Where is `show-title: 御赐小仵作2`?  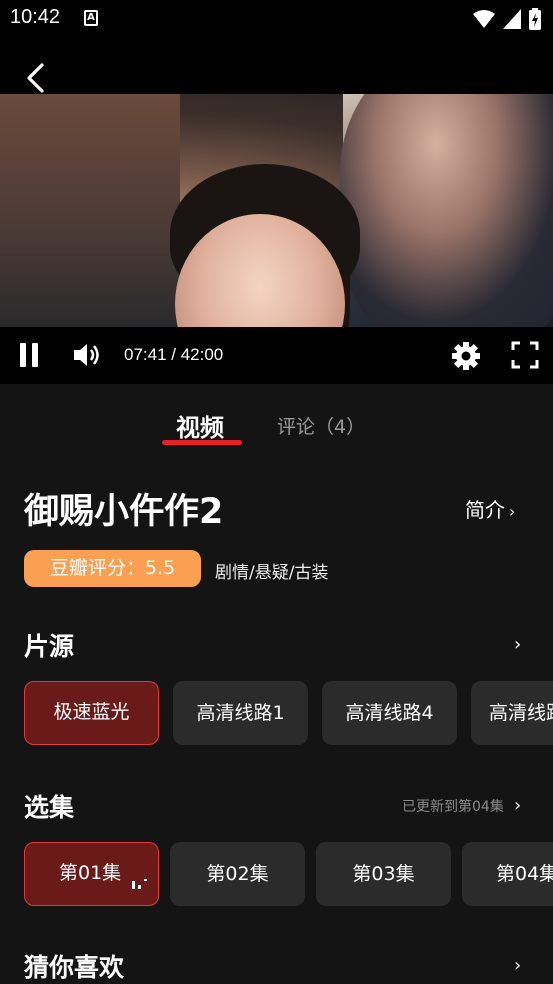
show-title: 御赐小仵作2 is located at coordinates (124, 512).